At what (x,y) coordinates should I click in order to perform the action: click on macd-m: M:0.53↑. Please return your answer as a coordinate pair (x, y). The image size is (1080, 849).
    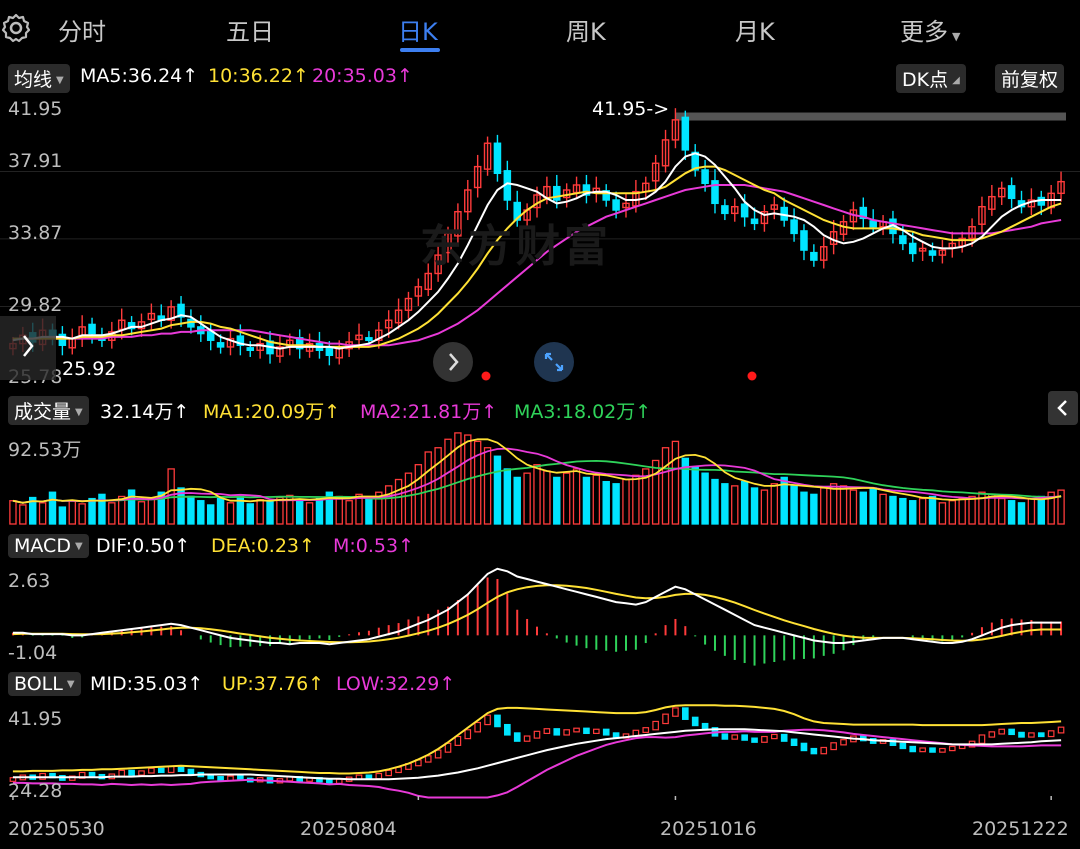
    Looking at the image, I should click on (374, 546).